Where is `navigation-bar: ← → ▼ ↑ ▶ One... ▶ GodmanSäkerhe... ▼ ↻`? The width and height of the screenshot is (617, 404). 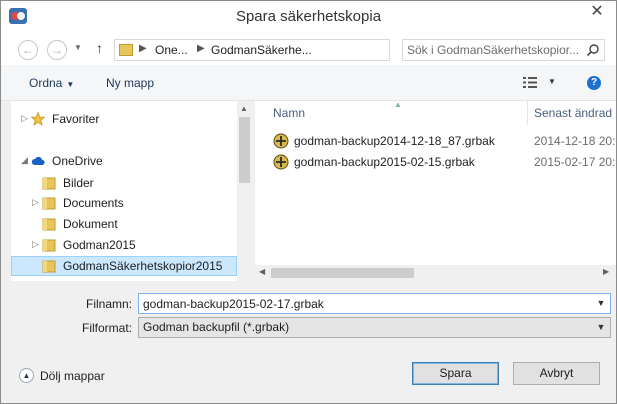
navigation-bar: ← → ▼ ↑ ▶ One... ▶ GodmanSäkerhe... ▼ ↻ is located at coordinates (308, 50).